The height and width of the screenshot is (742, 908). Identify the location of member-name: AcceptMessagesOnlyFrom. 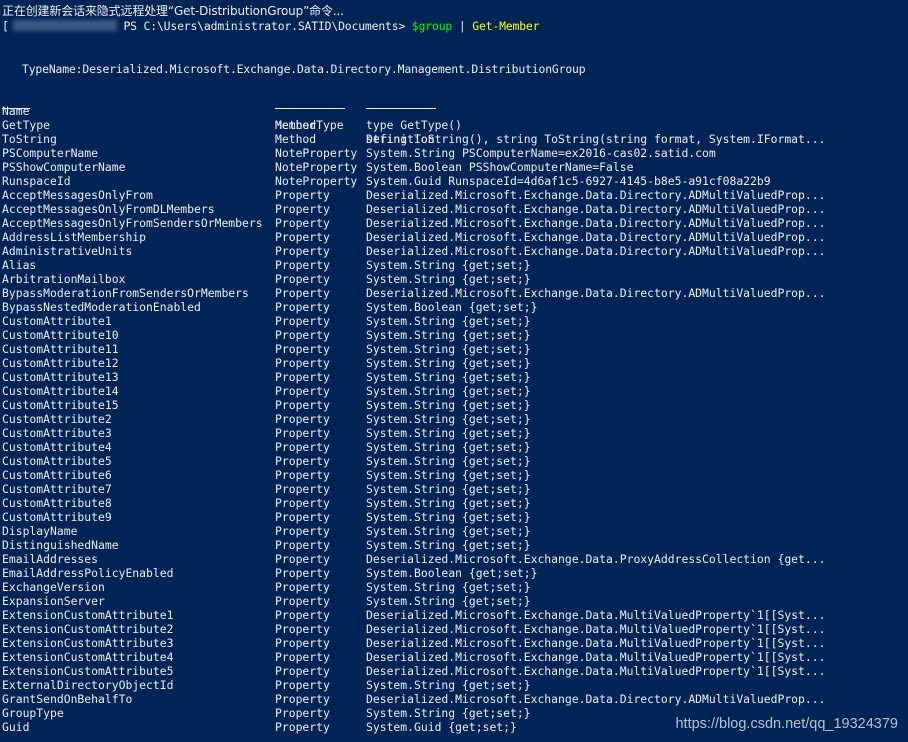
(77, 195).